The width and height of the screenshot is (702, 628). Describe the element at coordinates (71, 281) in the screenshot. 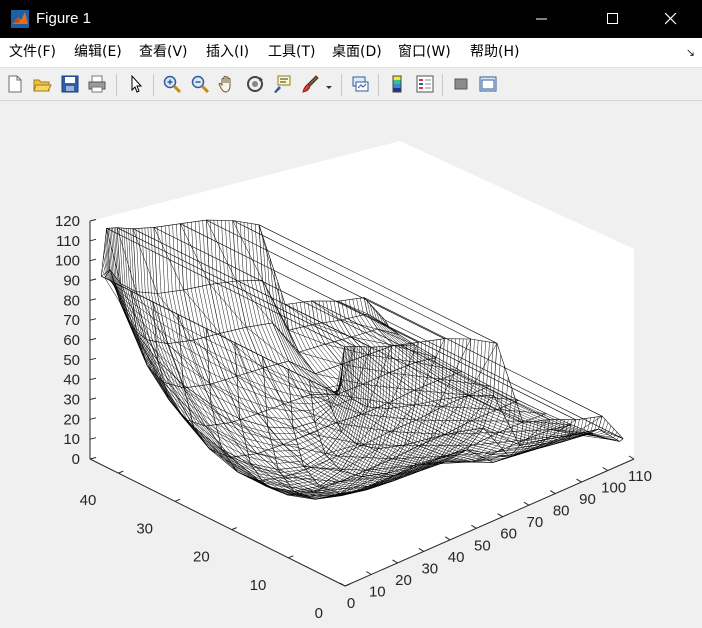

I see `z-tick-label: 90` at that location.